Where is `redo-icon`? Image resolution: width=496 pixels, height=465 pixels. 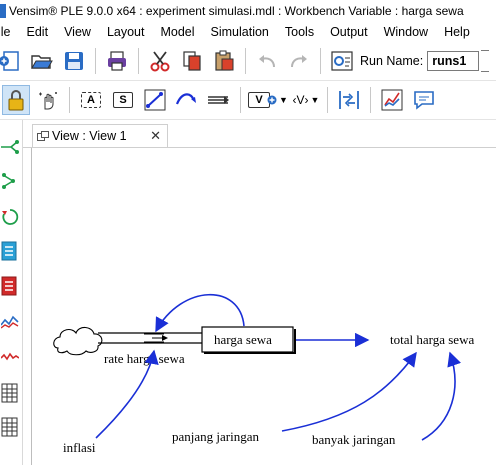 redo-icon is located at coordinates (299, 61).